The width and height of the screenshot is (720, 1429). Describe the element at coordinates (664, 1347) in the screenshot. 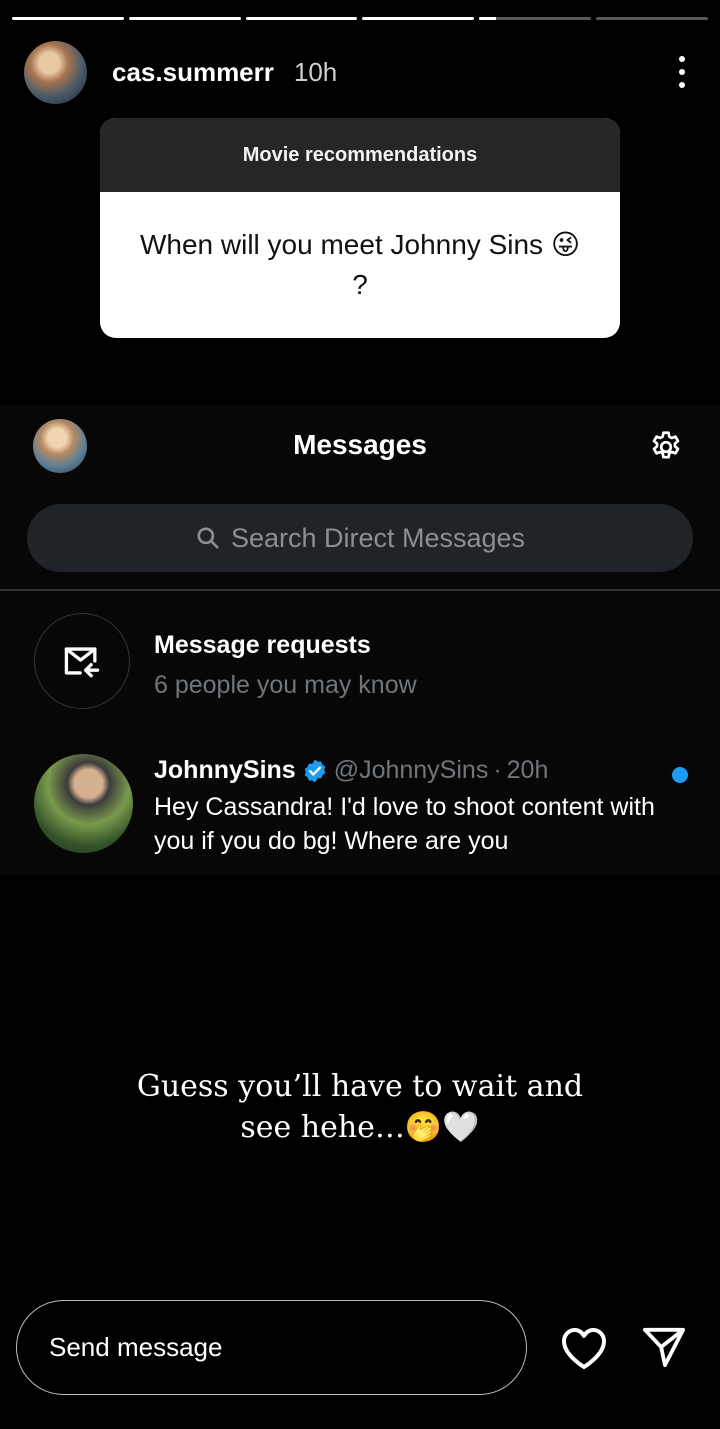

I see `send-icon` at that location.